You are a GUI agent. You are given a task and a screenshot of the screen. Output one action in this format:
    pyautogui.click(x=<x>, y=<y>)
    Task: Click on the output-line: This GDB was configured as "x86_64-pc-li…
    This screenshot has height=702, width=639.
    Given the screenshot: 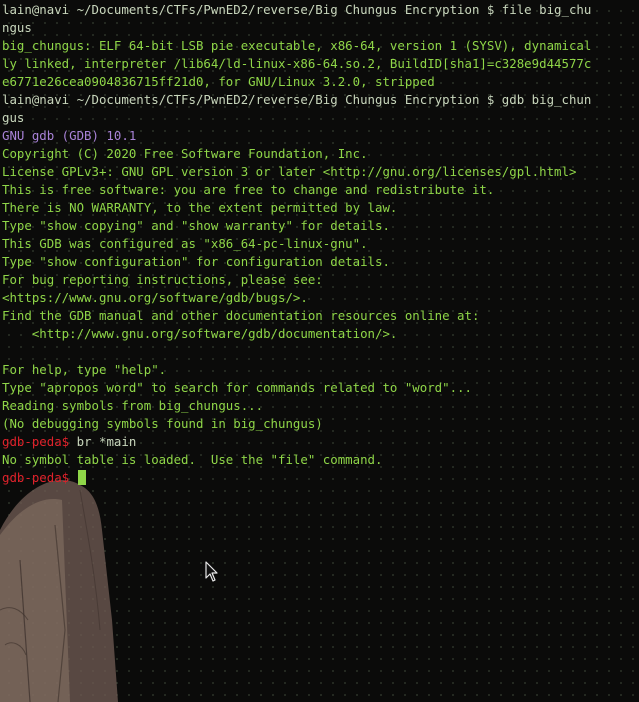 What is the action you would take?
    pyautogui.click(x=320, y=244)
    